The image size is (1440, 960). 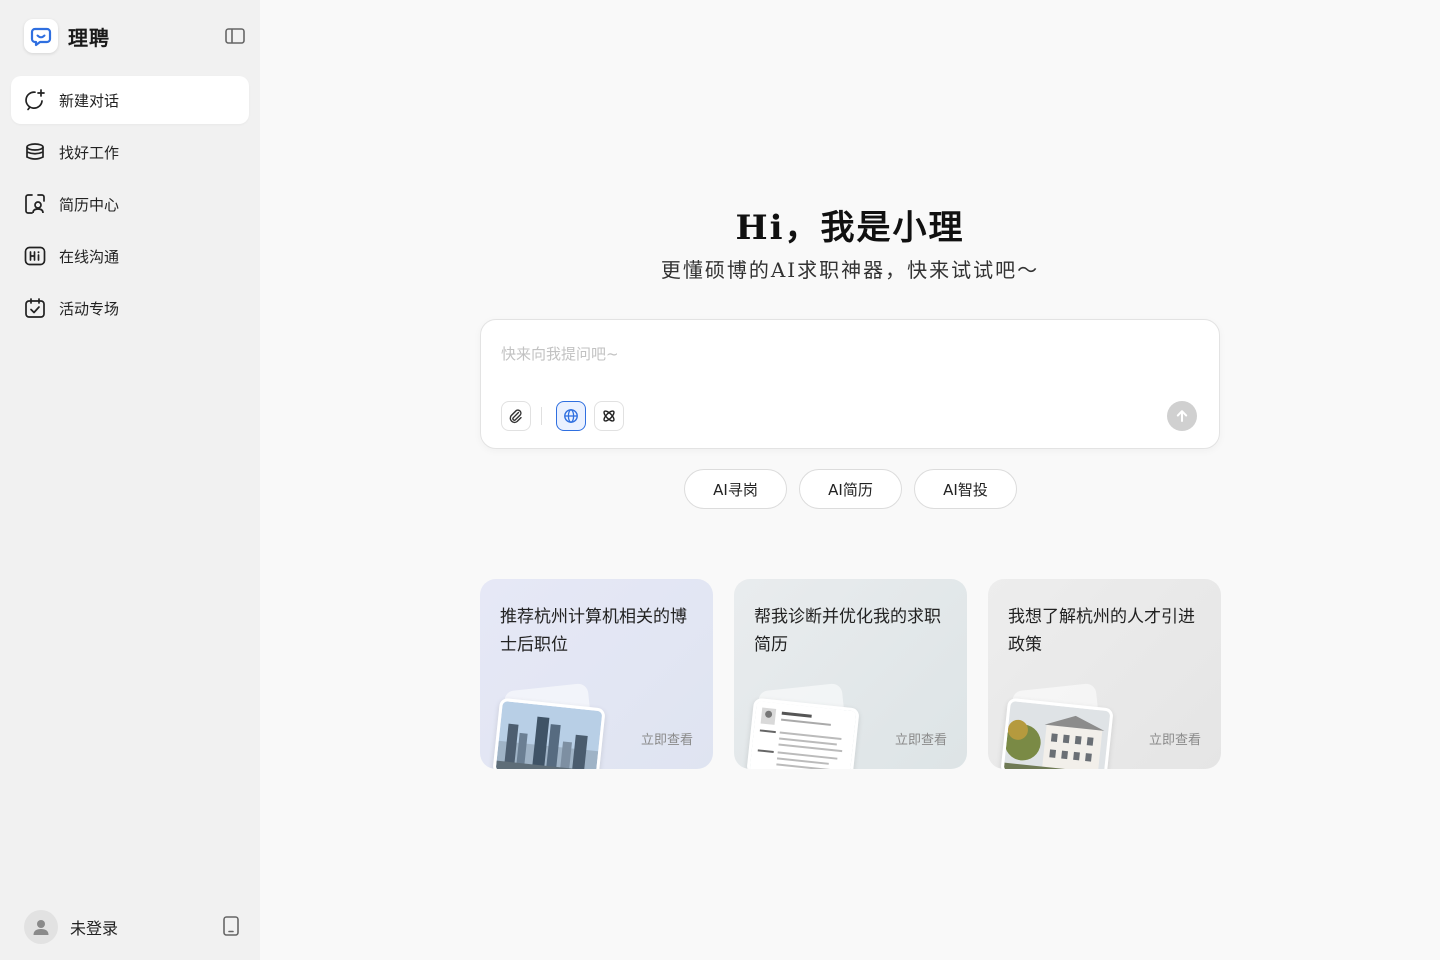 What do you see at coordinates (841, 354) in the screenshot?
I see `chat-input` at bounding box center [841, 354].